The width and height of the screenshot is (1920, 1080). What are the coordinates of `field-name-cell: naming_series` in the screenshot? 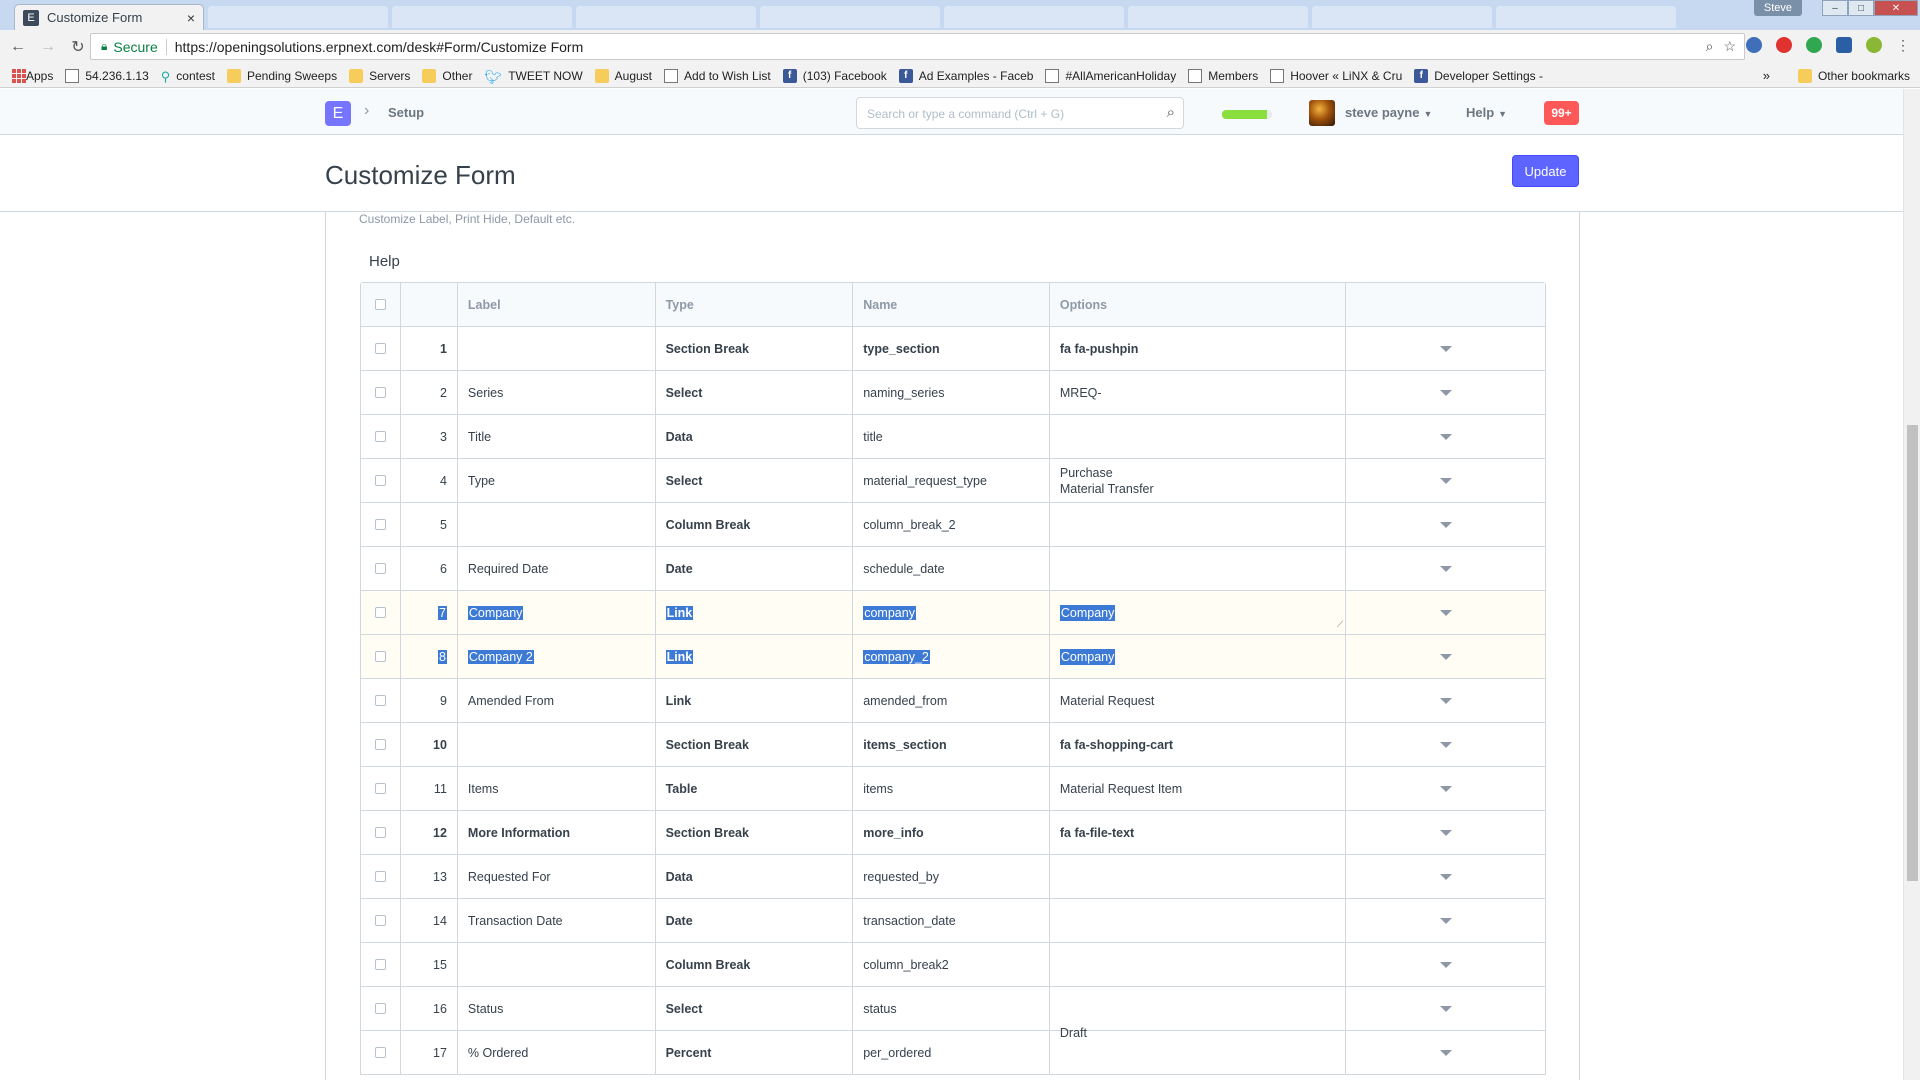 It's located at (951, 392).